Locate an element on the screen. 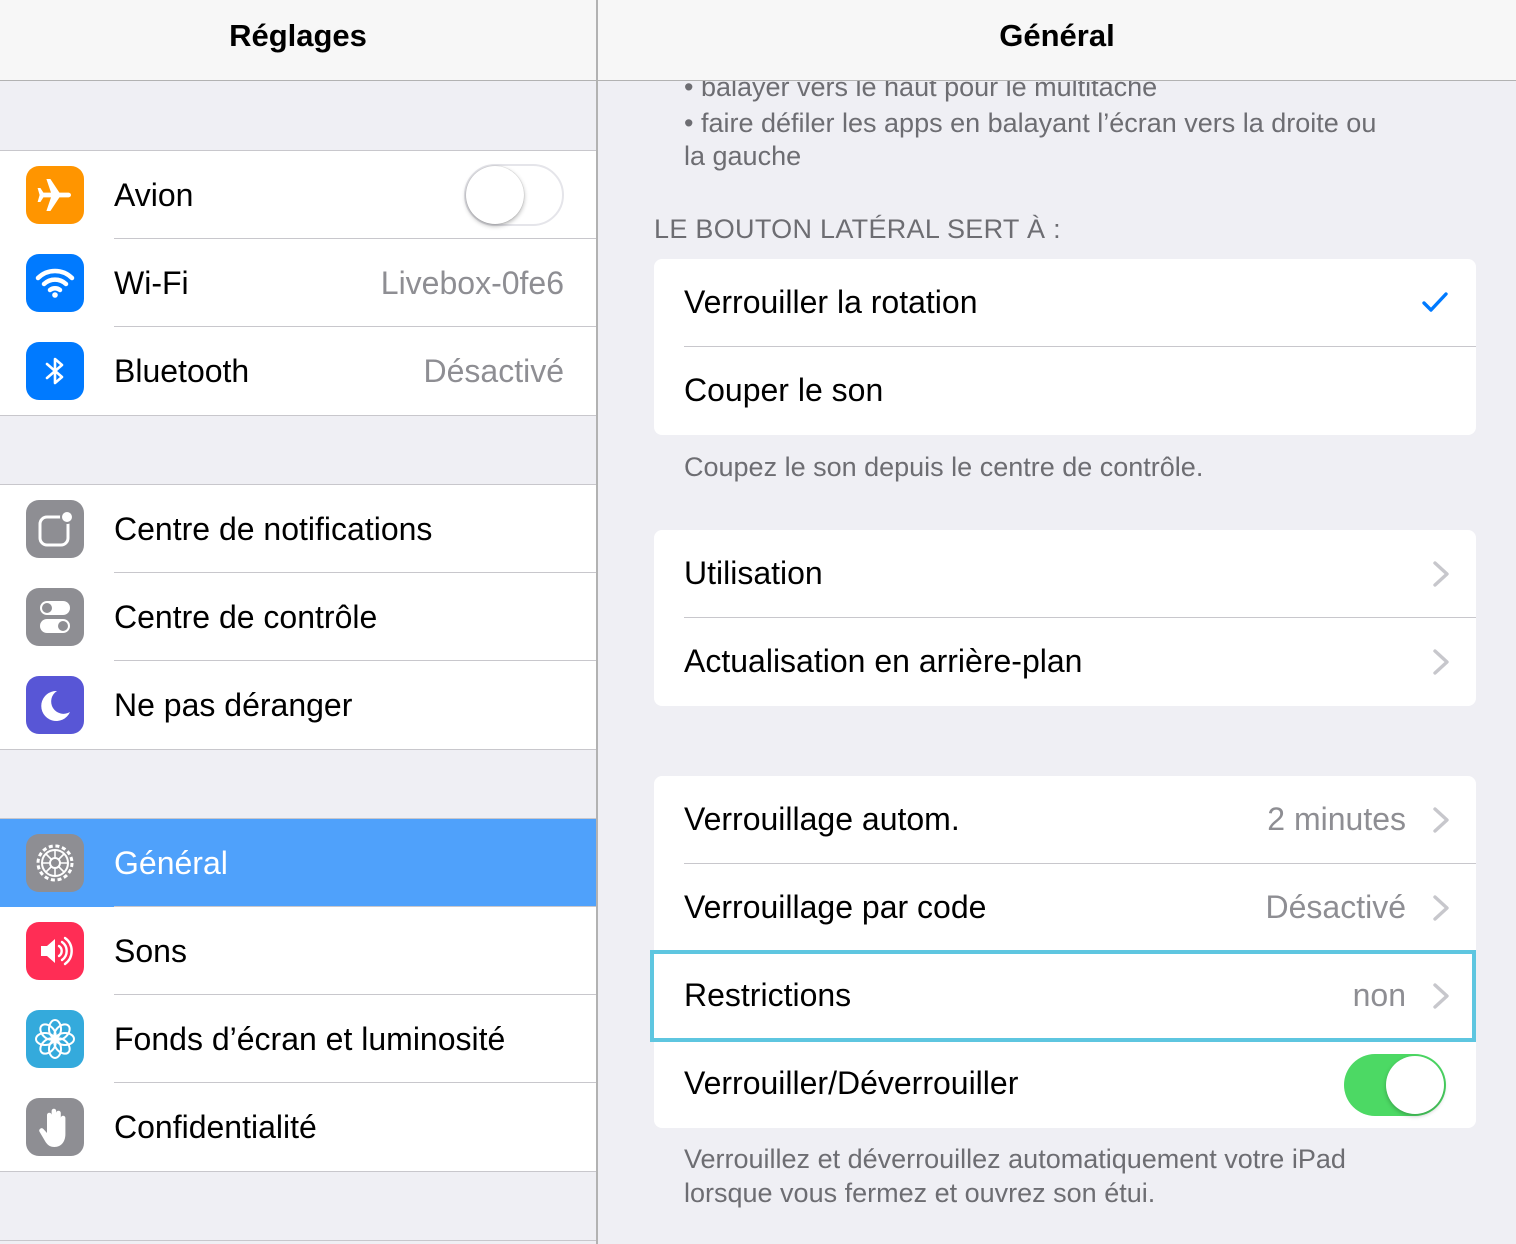  sidebar-item-label: Centre de contrôle is located at coordinates (246, 617).